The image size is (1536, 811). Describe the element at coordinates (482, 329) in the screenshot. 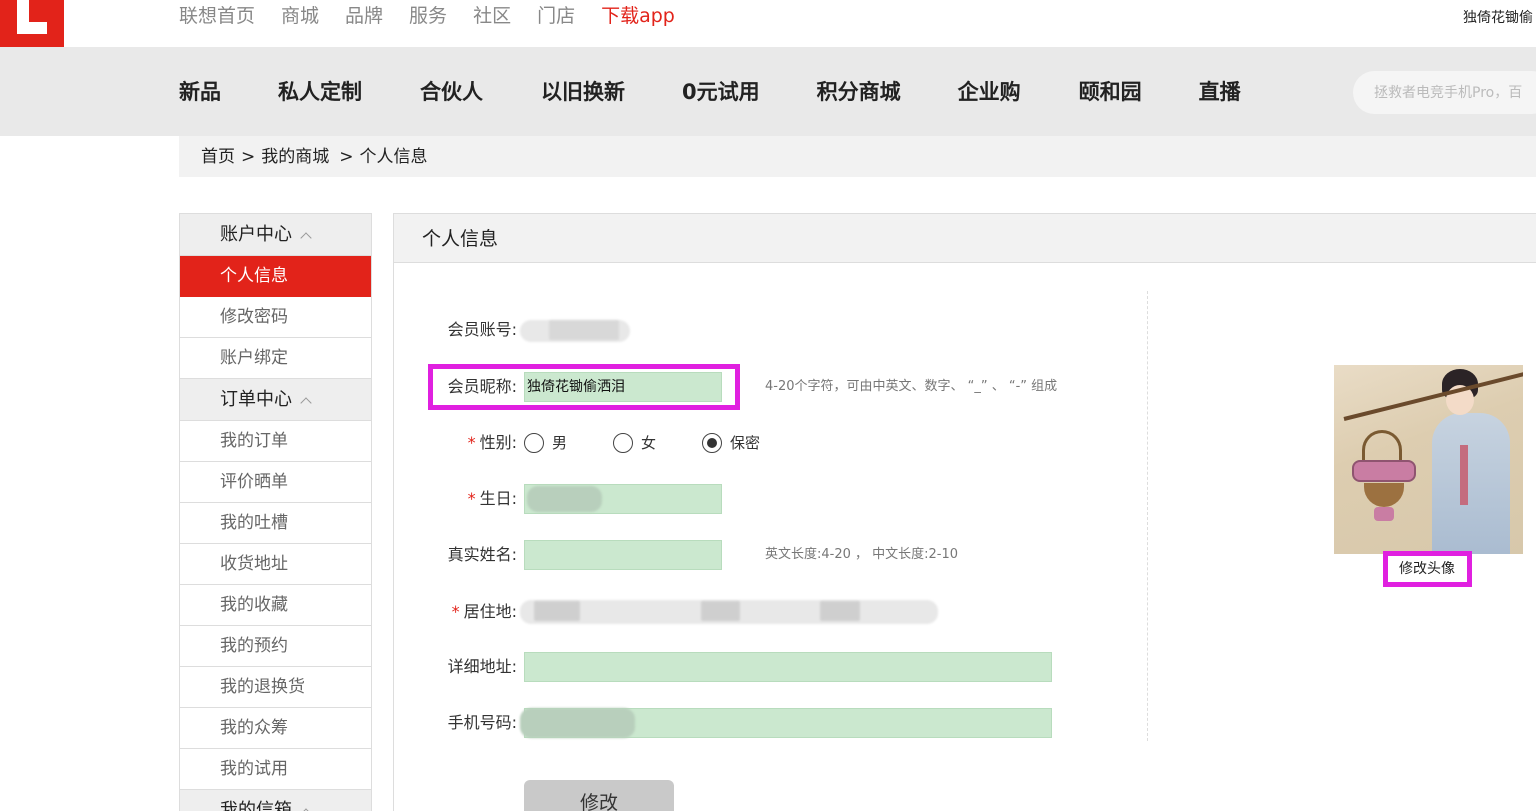

I see `account-label: 会员账号:` at that location.